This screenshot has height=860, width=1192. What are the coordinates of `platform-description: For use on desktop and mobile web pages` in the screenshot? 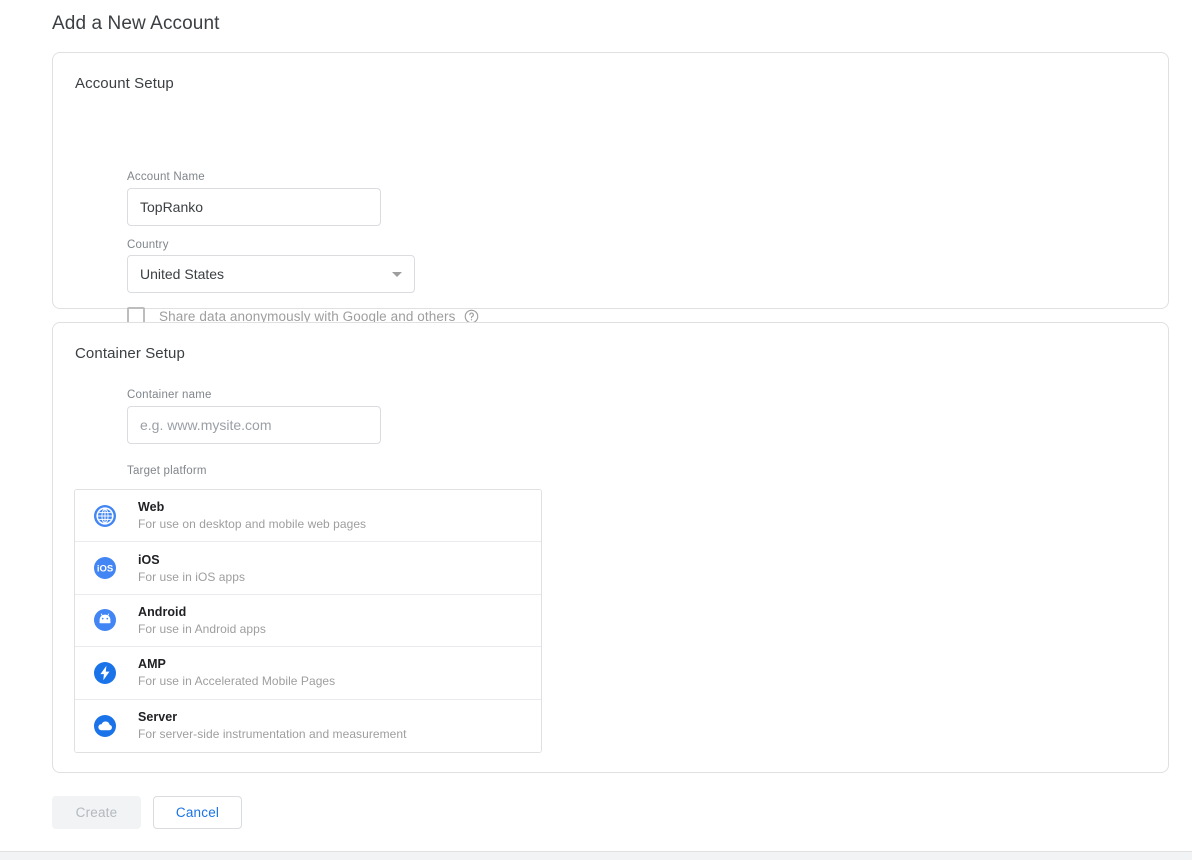 It's located at (252, 524).